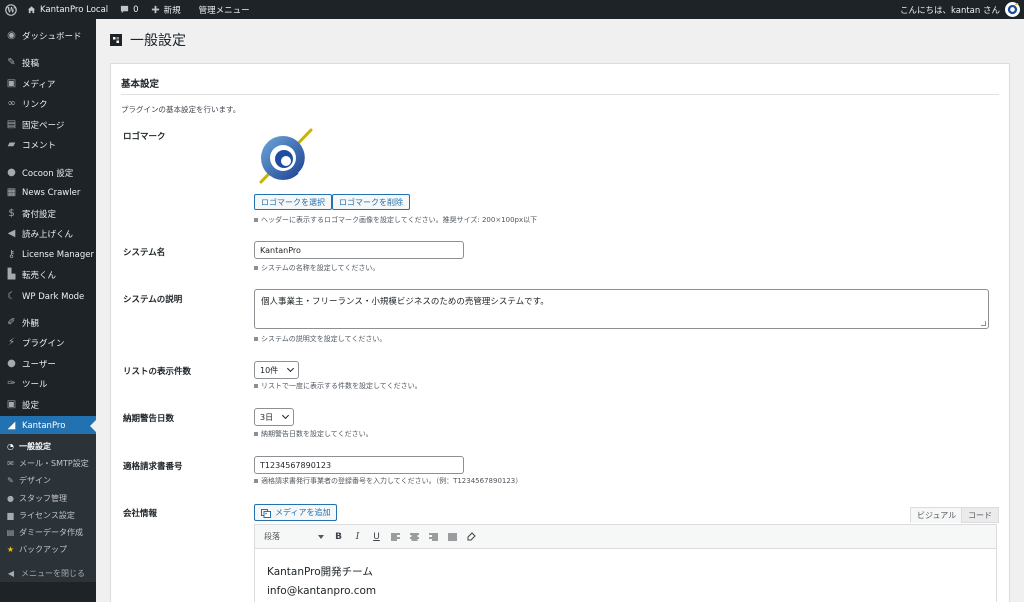 The image size is (1024, 602). I want to click on format-select: 段落, so click(294, 537).